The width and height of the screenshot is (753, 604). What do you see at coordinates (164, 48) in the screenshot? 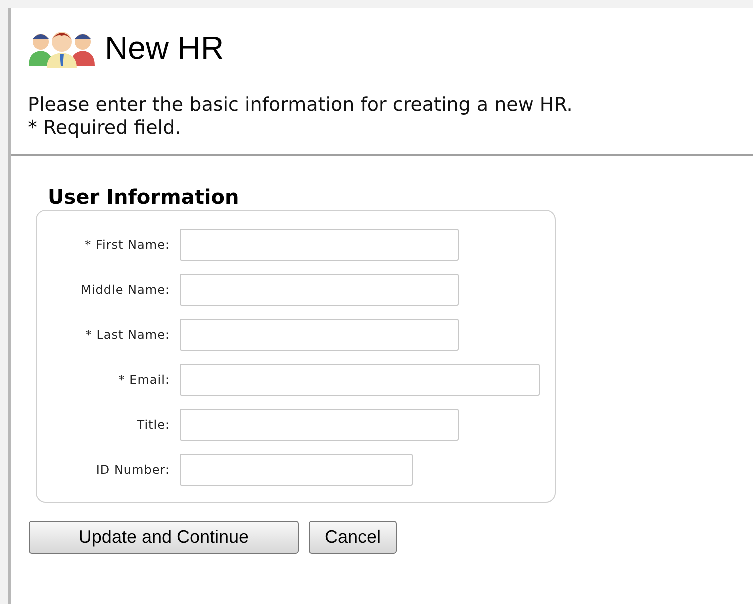
I see `page-title: New HR` at bounding box center [164, 48].